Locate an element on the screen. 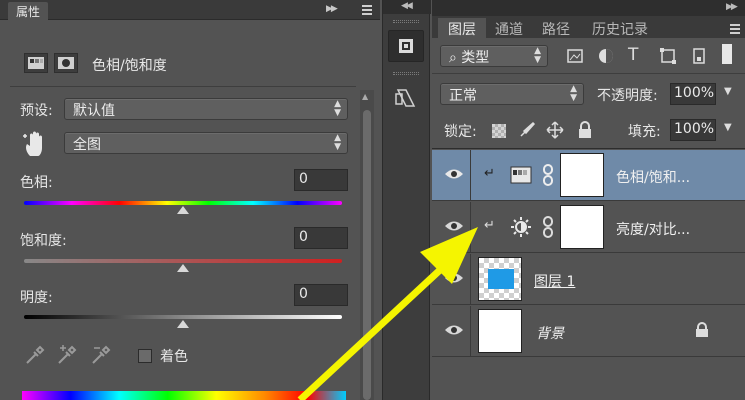 Image resolution: width=745 pixels, height=400 pixels. hue-spectrum-bar is located at coordinates (184, 395).